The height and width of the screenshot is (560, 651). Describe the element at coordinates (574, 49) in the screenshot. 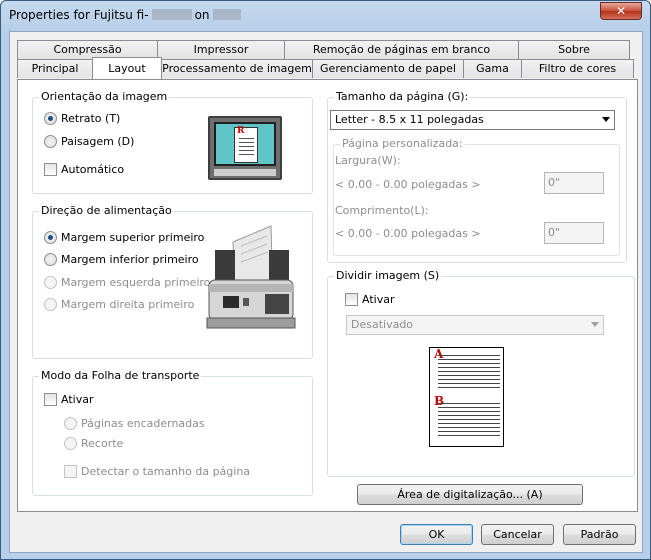

I see `tab-sobre: Sobre` at that location.